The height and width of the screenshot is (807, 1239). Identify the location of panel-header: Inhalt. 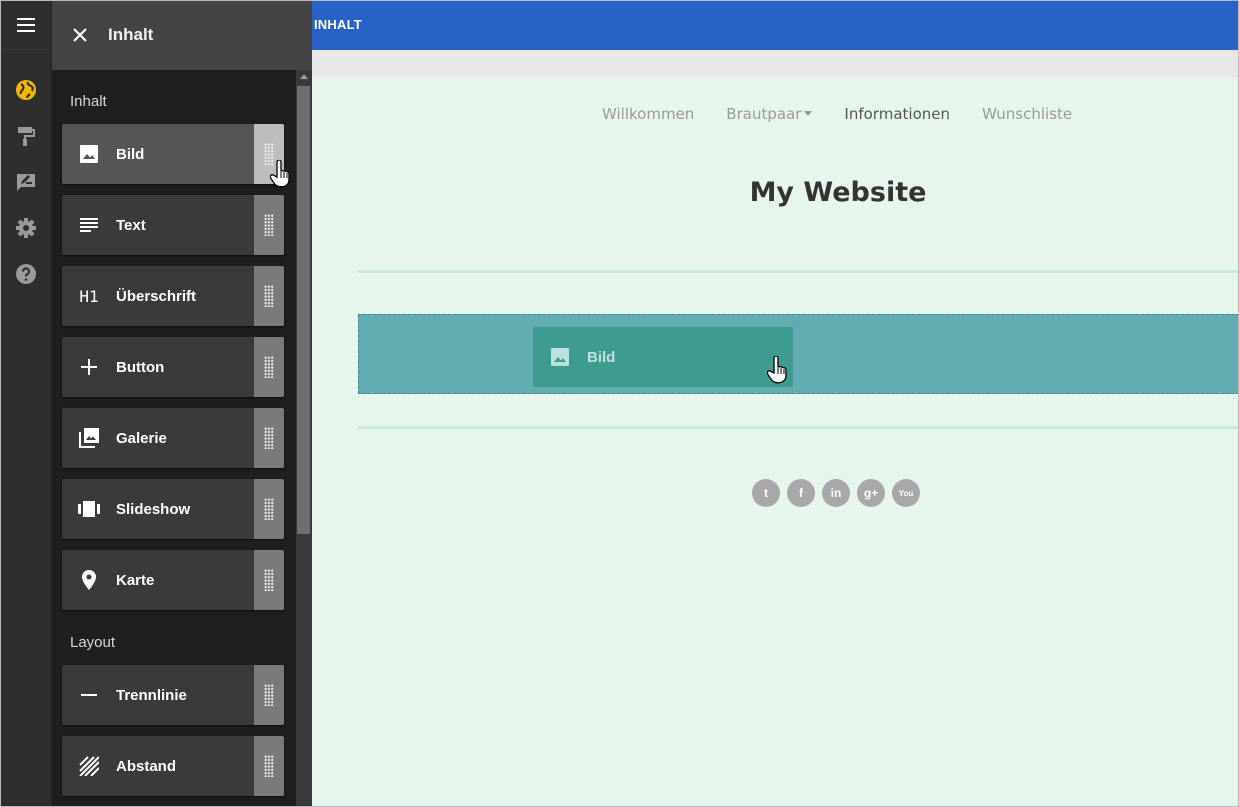
(182, 35).